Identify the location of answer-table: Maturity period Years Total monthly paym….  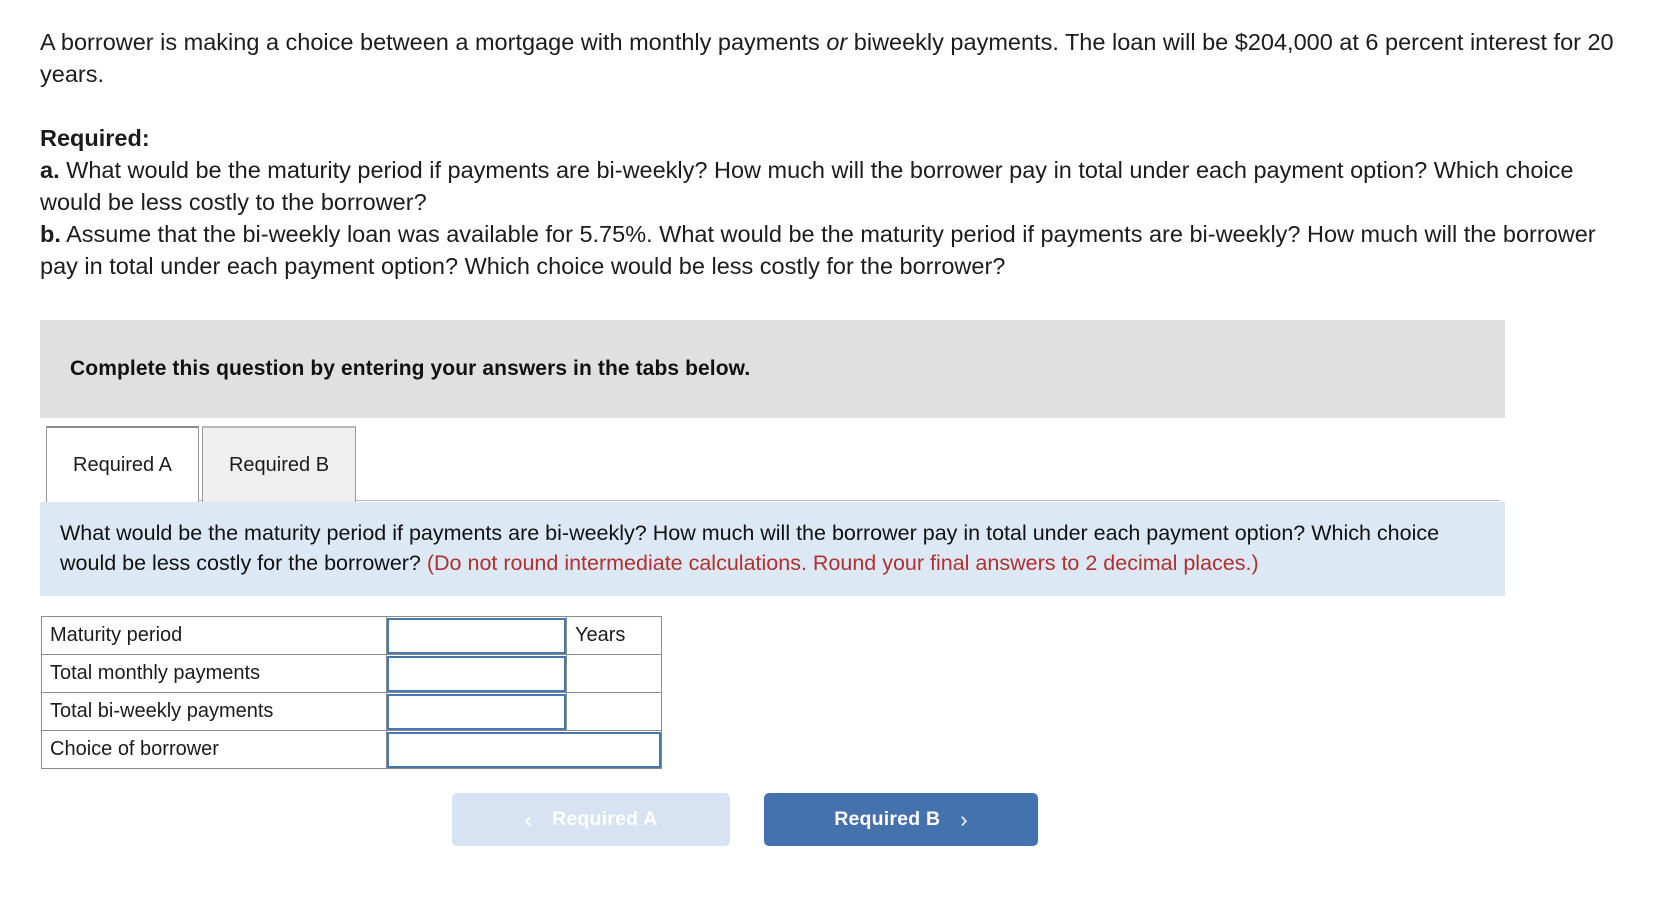
(351, 692).